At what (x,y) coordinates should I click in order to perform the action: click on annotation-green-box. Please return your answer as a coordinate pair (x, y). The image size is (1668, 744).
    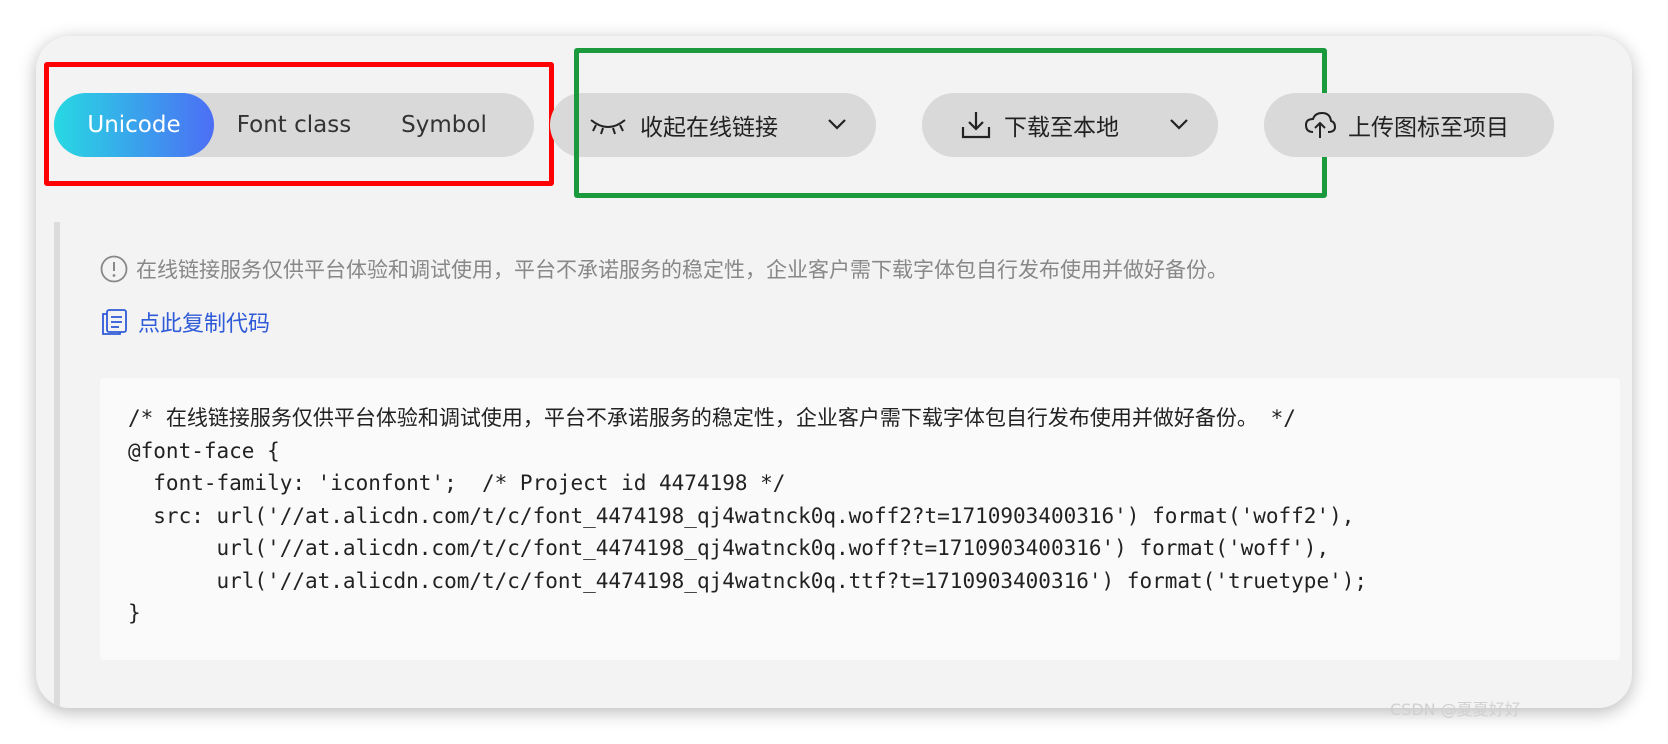
    Looking at the image, I should click on (950, 123).